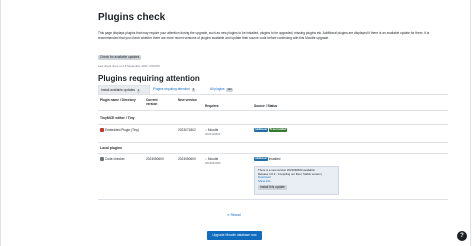 The image size is (474, 246). I want to click on tab-all-plugins: All plugins 442, so click(223, 89).